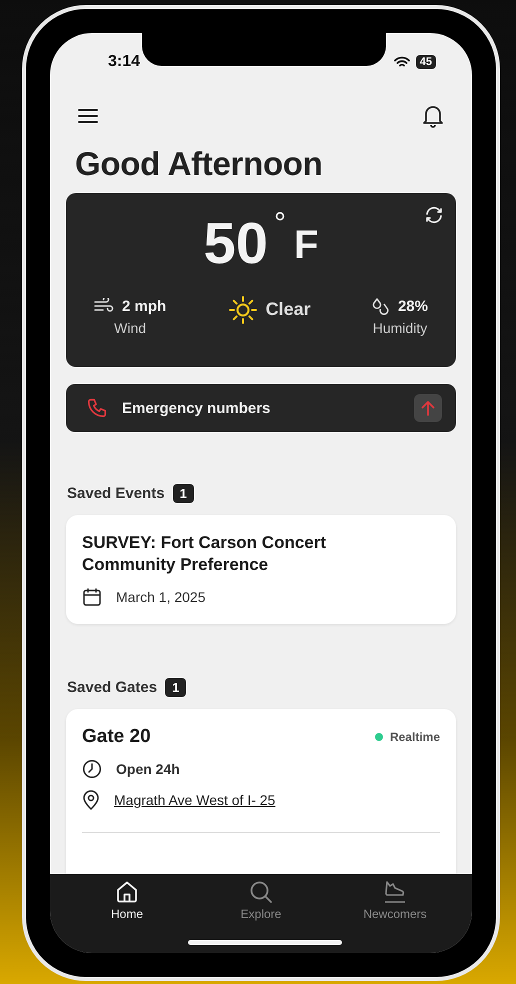 The width and height of the screenshot is (516, 984). Describe the element at coordinates (195, 800) in the screenshot. I see `gate-location-link: Magrath Ave West of I- 25` at that location.